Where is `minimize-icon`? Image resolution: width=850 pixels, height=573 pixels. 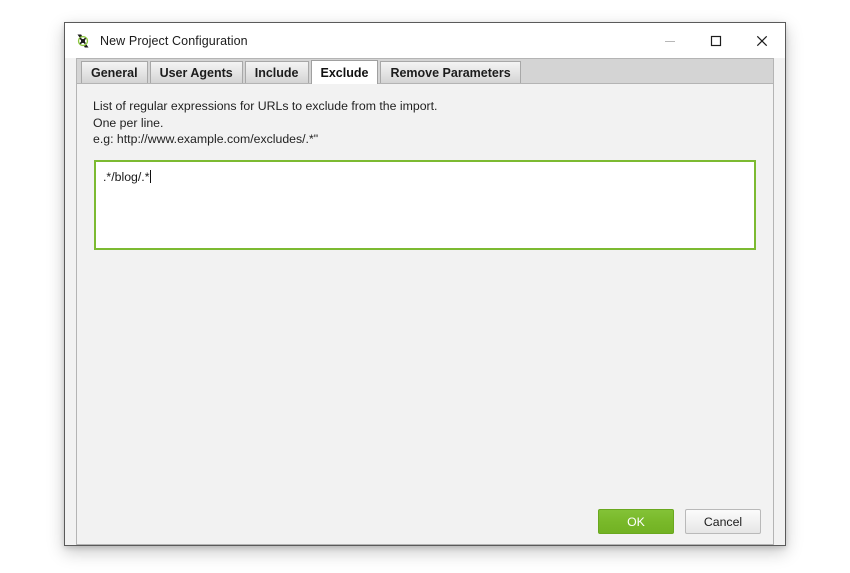 minimize-icon is located at coordinates (670, 41).